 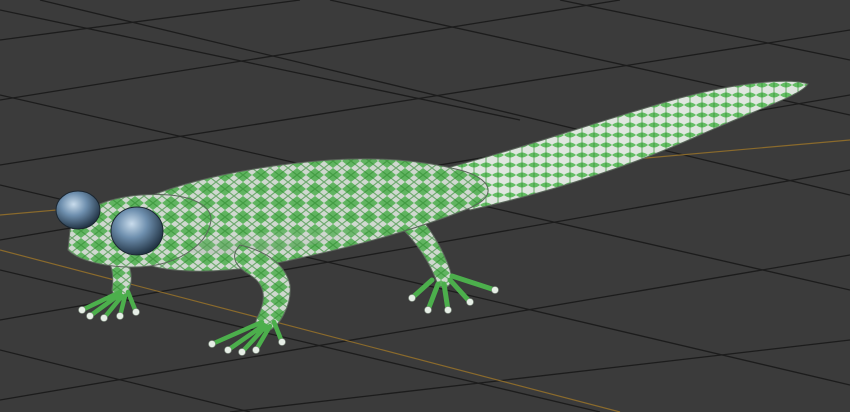 I want to click on lizard-eye-right, so click(x=137, y=231).